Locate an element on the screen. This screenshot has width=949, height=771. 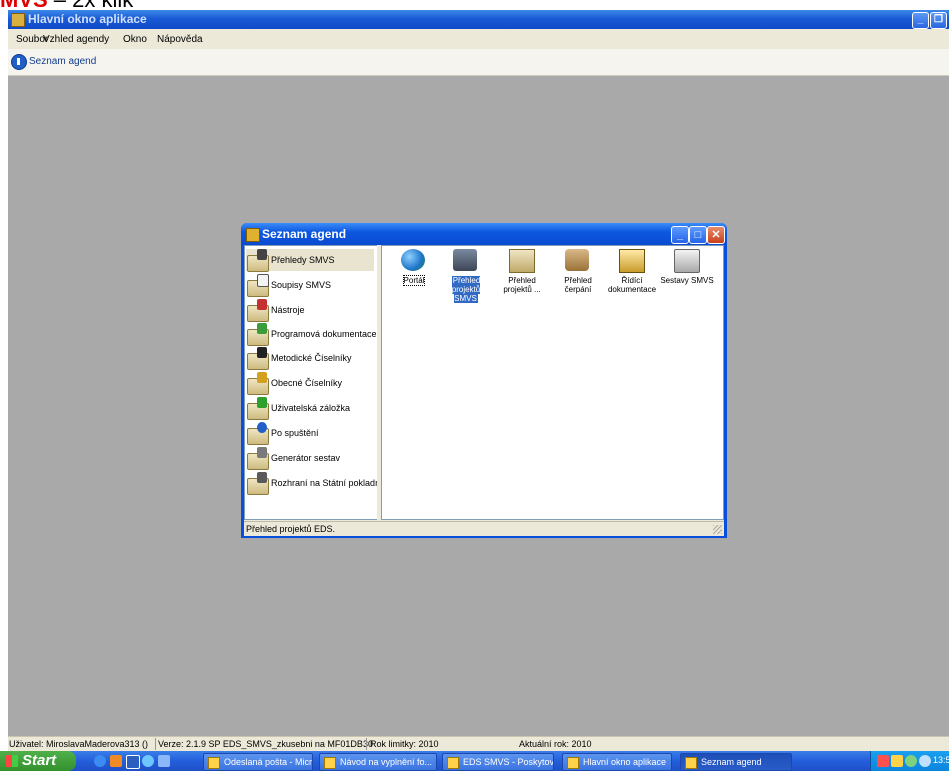
group-item-obecne-ciselniky: Obecné Číselníky is located at coordinates (310, 383).